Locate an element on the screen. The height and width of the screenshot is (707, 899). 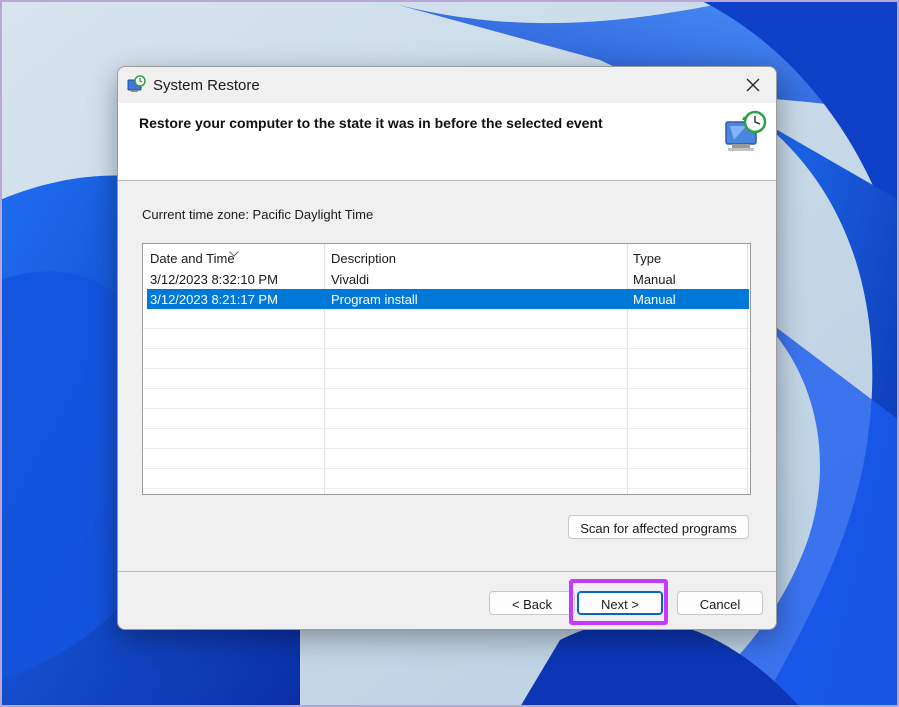
footer-divider is located at coordinates (447, 571).